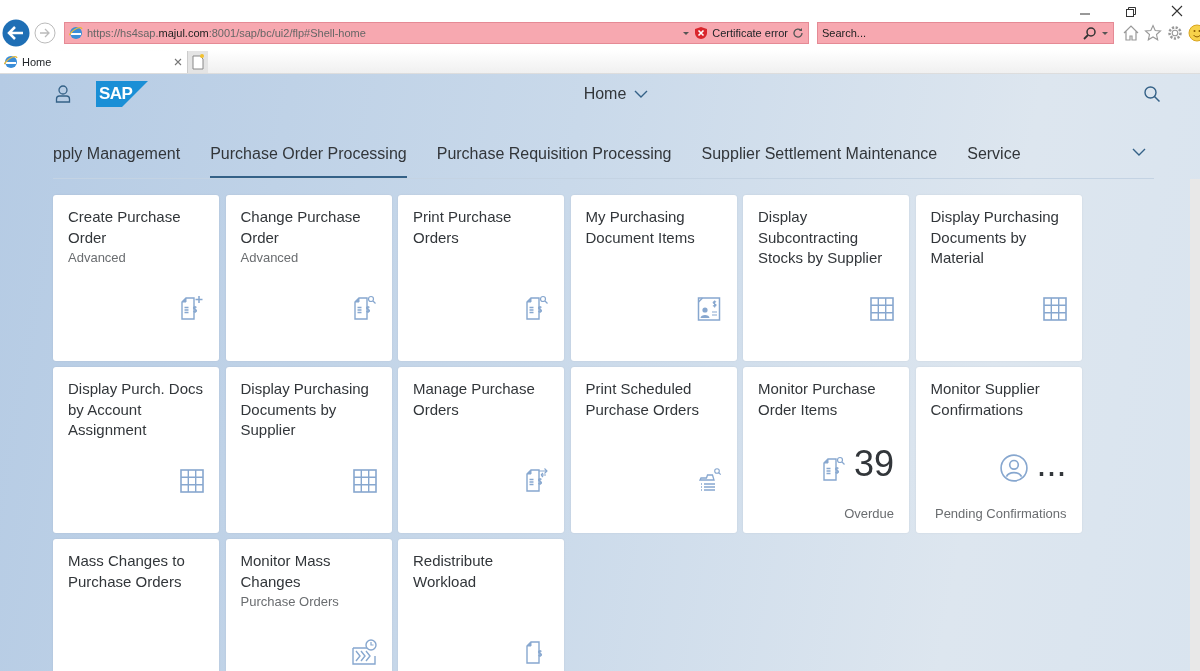  I want to click on app-tile: Redistribute Workload, so click(481, 605).